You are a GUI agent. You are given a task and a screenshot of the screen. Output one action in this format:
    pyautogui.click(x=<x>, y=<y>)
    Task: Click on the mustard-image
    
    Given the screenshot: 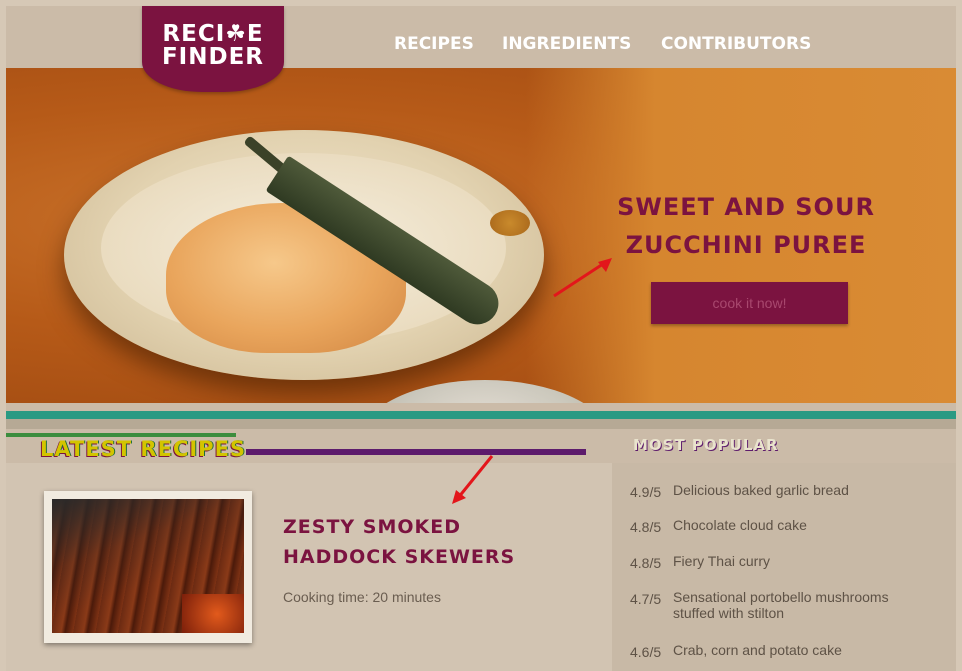 What is the action you would take?
    pyautogui.click(x=510, y=223)
    